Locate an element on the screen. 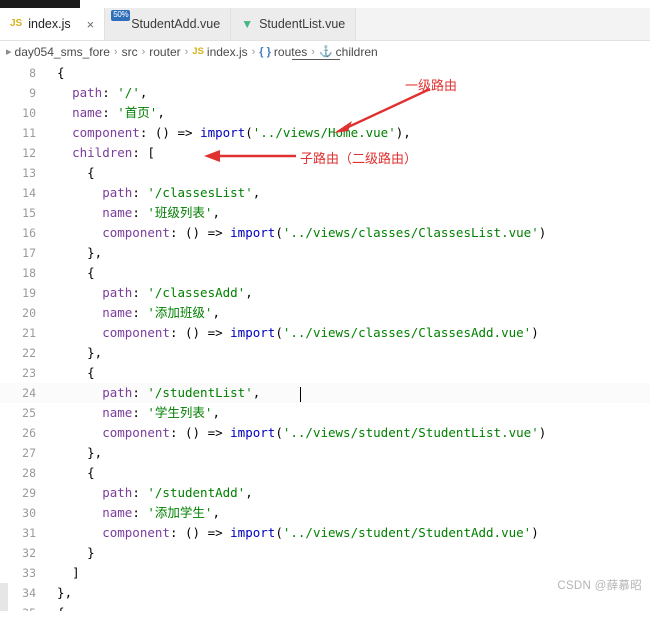  breadcrumb-item-project: ▸ day054_sms_fore is located at coordinates (58, 52).